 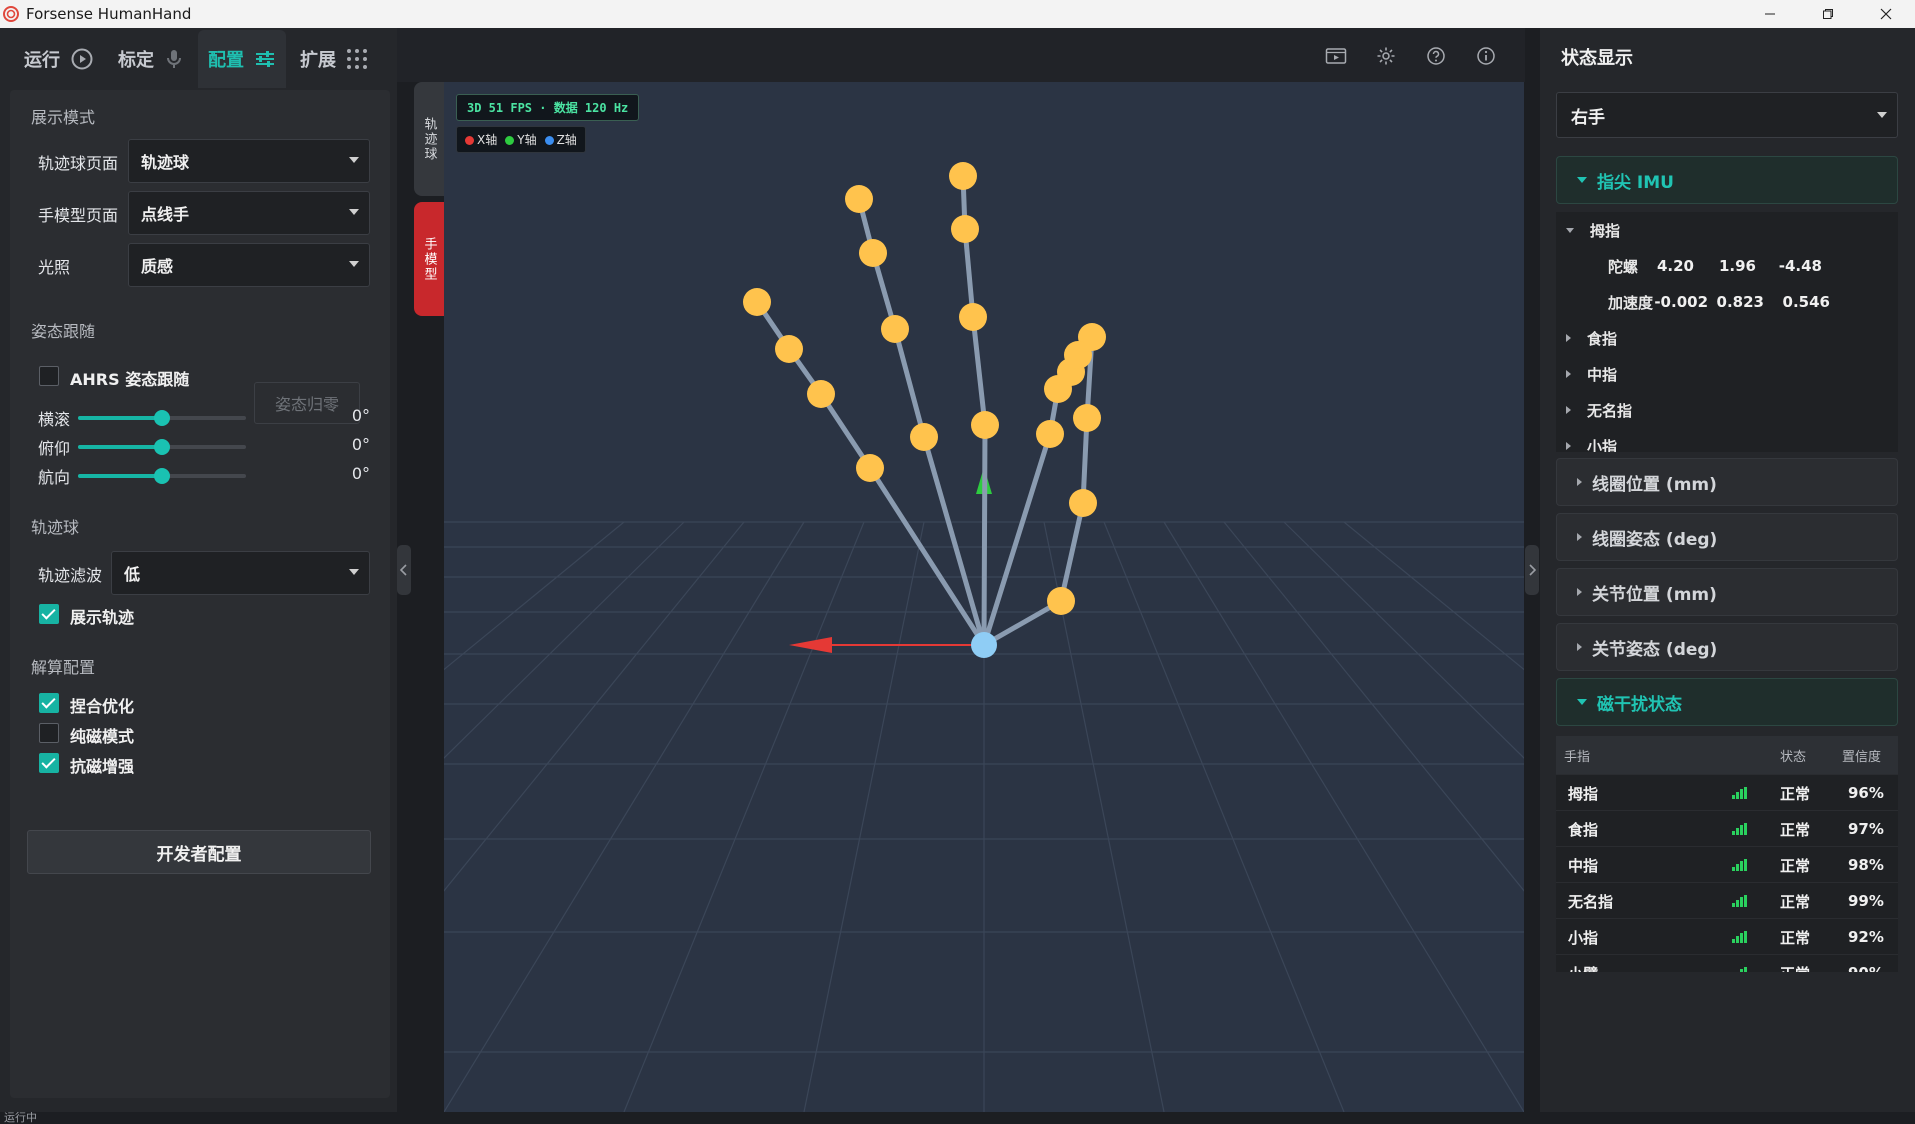 What do you see at coordinates (1727, 592) in the screenshot?
I see `accordion-joint-position: 关节位置 (mm)` at bounding box center [1727, 592].